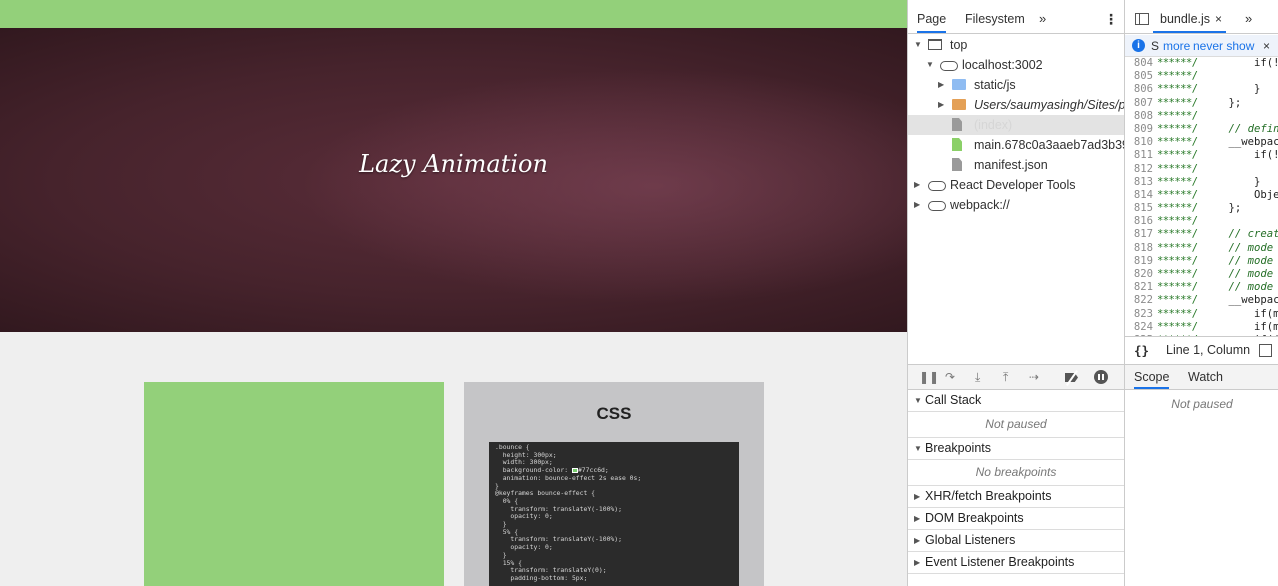 Image resolution: width=1278 pixels, height=586 pixels. Describe the element at coordinates (1139, 327) in the screenshot. I see `line-number: 824` at that location.